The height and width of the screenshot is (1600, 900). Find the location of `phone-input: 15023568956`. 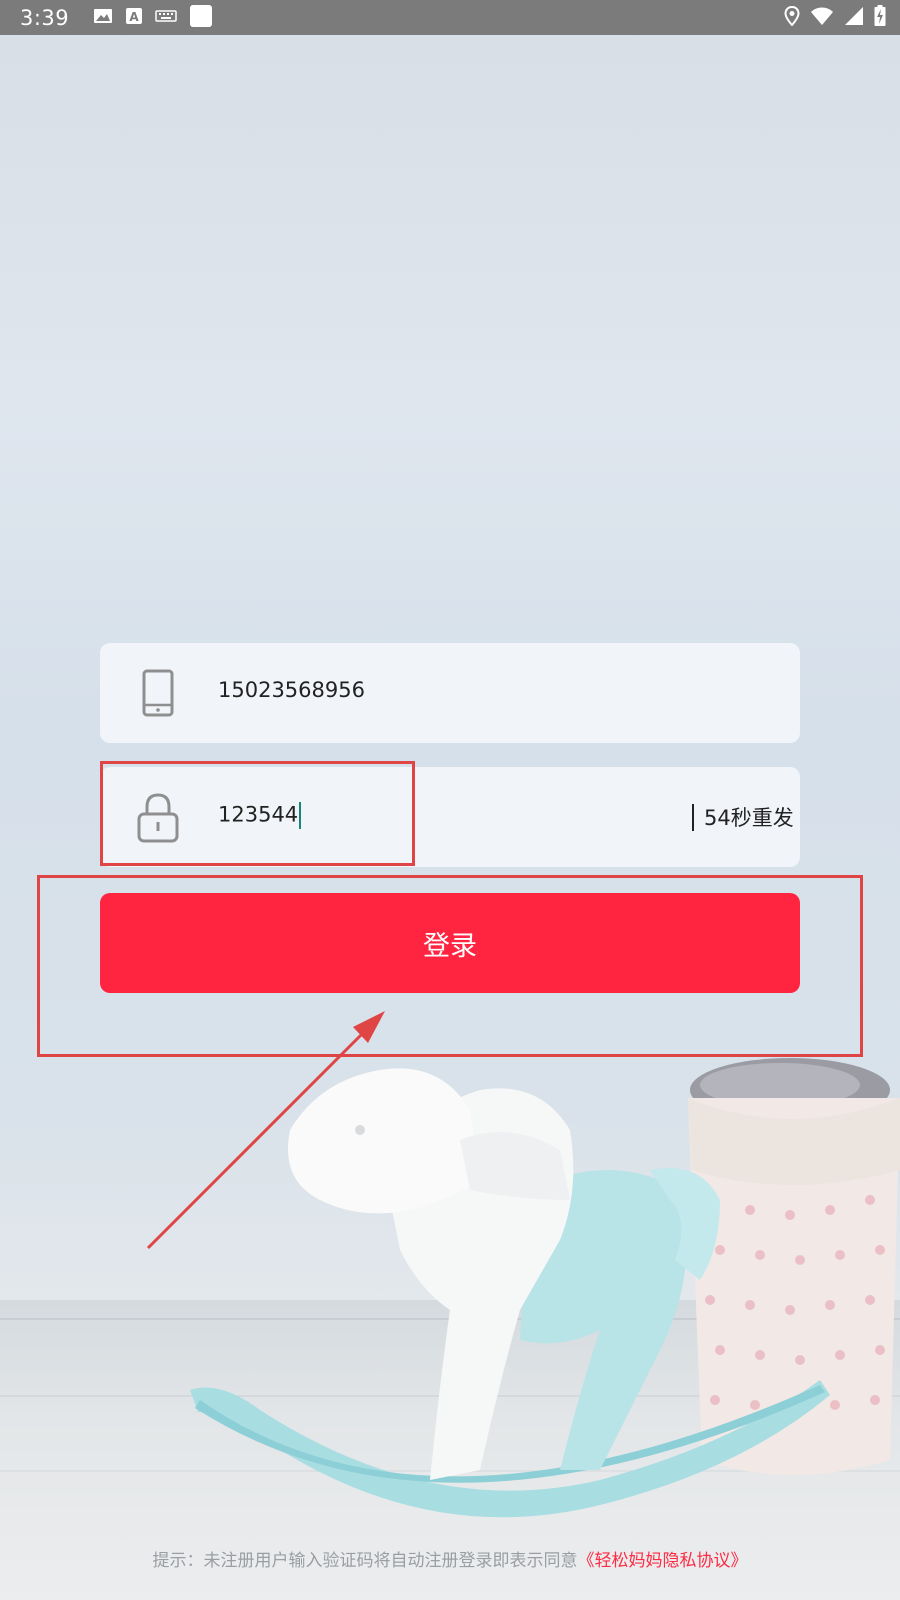

phone-input: 15023568956 is located at coordinates (291, 690).